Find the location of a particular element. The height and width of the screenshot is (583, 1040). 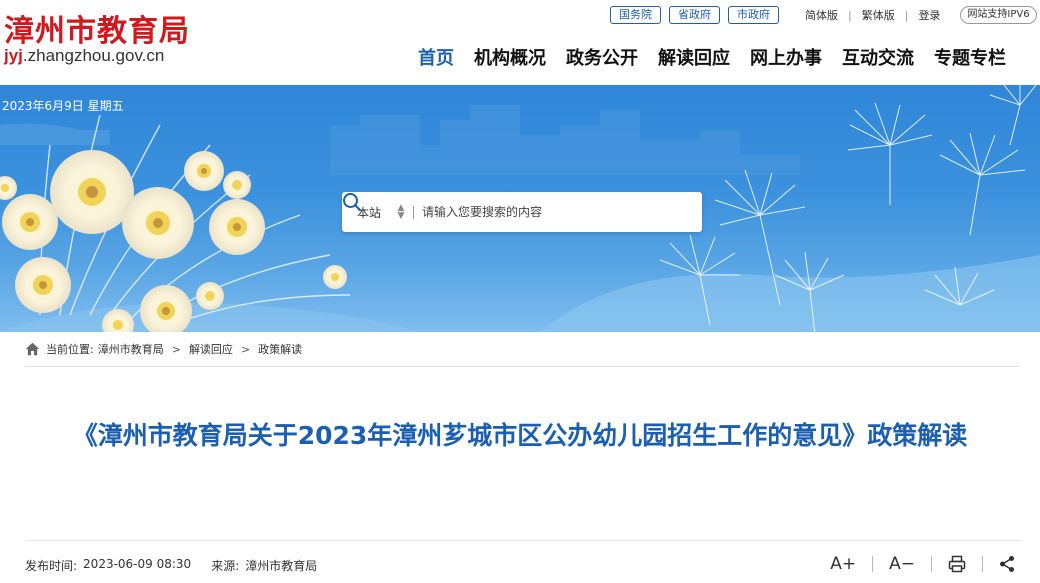

search-scope-select: 本站 is located at coordinates (376, 212).